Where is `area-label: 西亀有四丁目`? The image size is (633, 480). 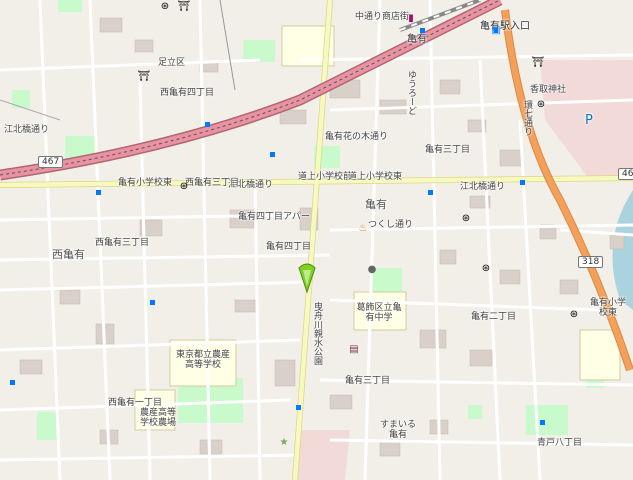 area-label: 西亀有四丁目 is located at coordinates (187, 93).